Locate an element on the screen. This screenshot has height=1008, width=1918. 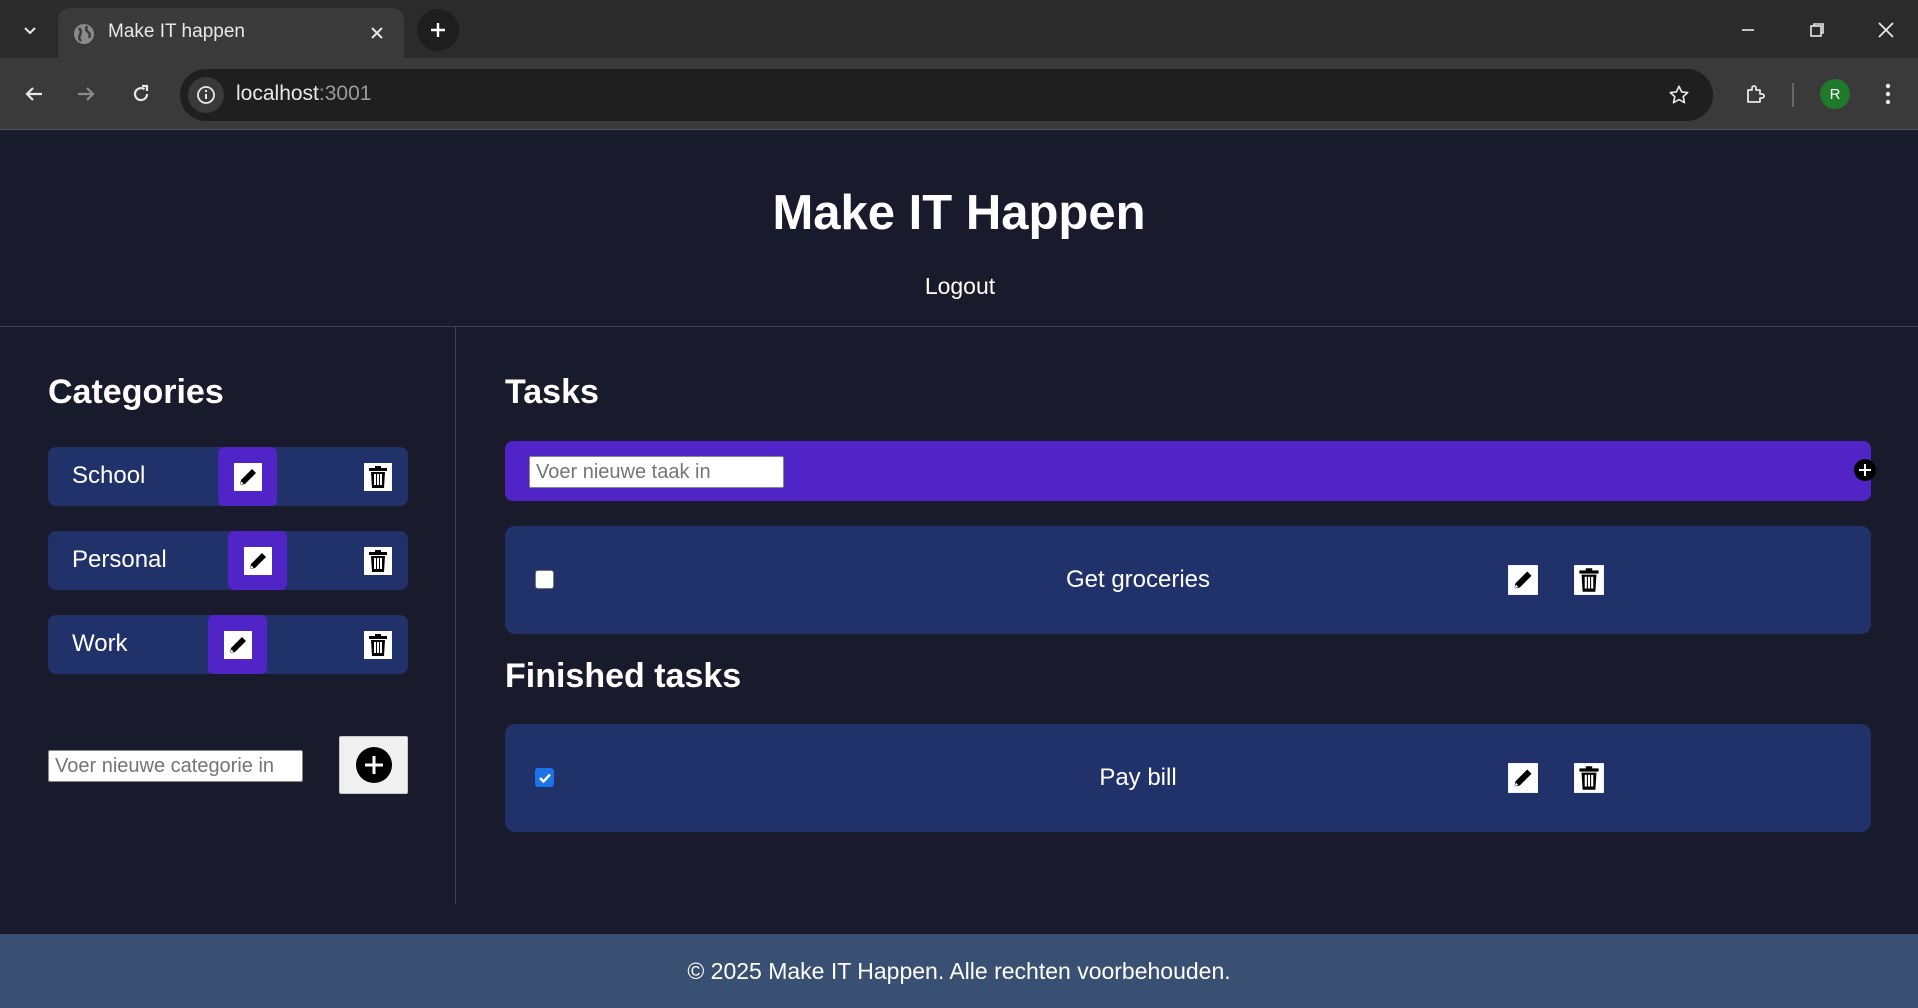
forward-arrow-icon is located at coordinates (86, 94).